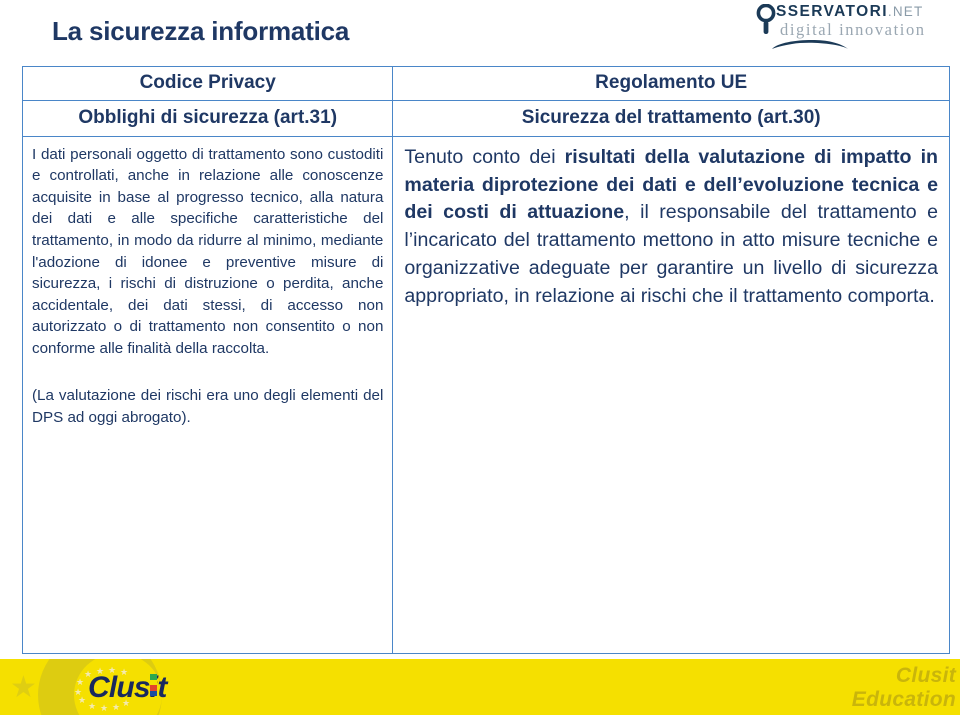 The height and width of the screenshot is (715, 960). Describe the element at coordinates (484, 156) in the screenshot. I see `paragraph-segment-0: Tenuto conto dei` at that location.